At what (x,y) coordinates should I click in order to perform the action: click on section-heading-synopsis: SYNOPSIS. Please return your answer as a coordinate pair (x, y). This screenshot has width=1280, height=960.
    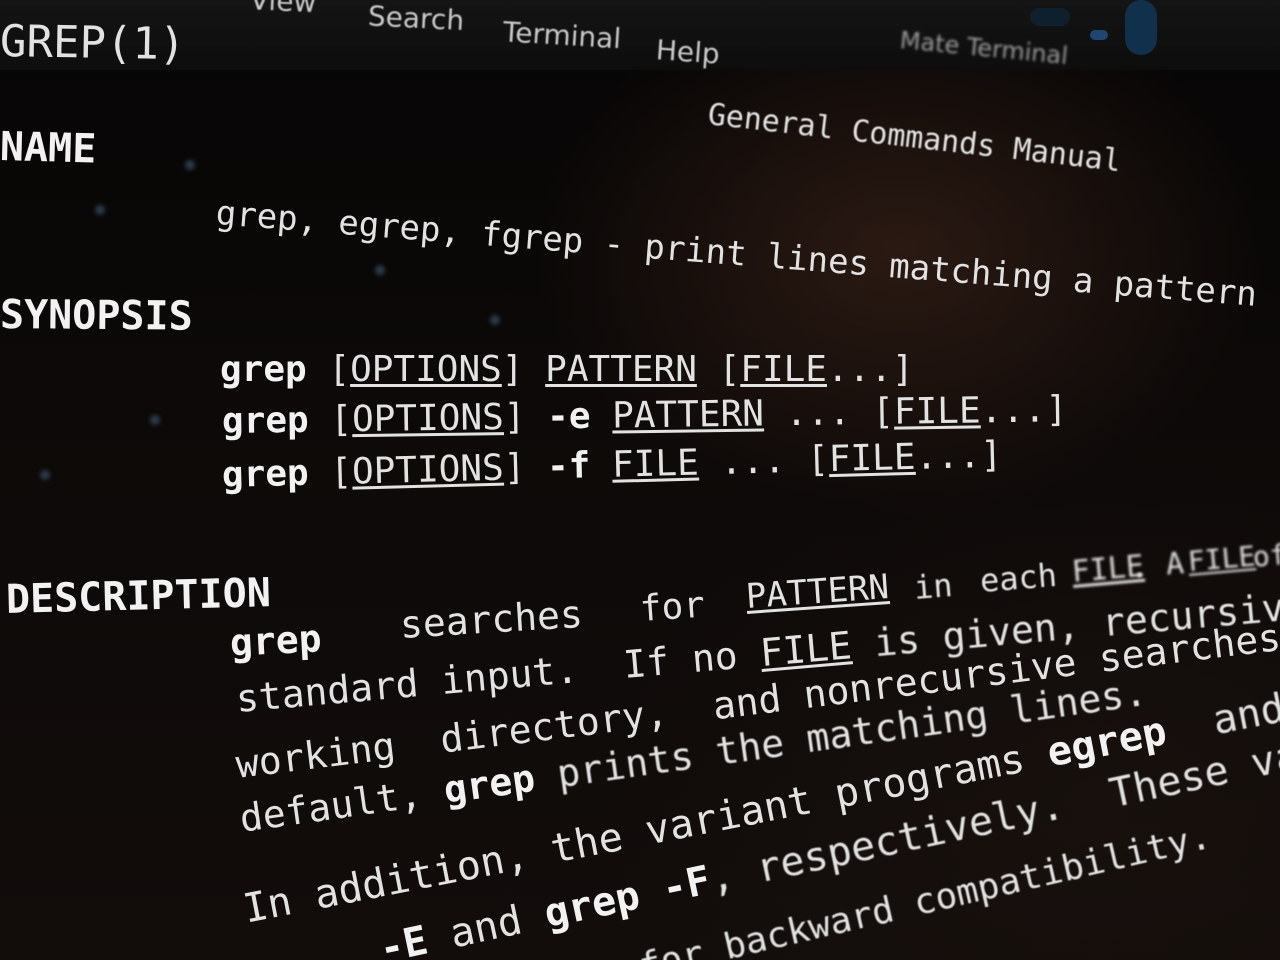
    Looking at the image, I should click on (96, 316).